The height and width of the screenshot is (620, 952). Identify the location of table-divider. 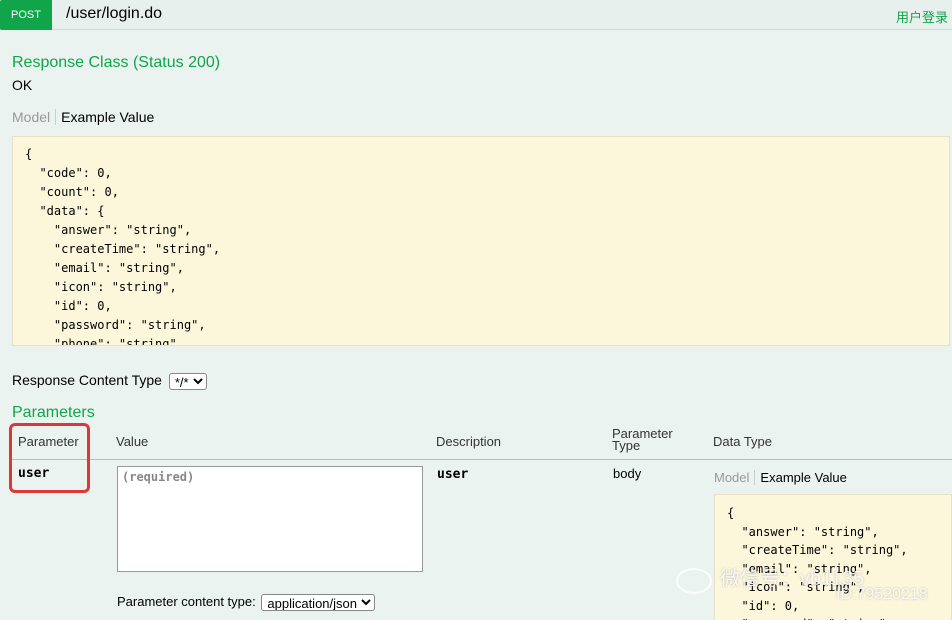
(482, 459).